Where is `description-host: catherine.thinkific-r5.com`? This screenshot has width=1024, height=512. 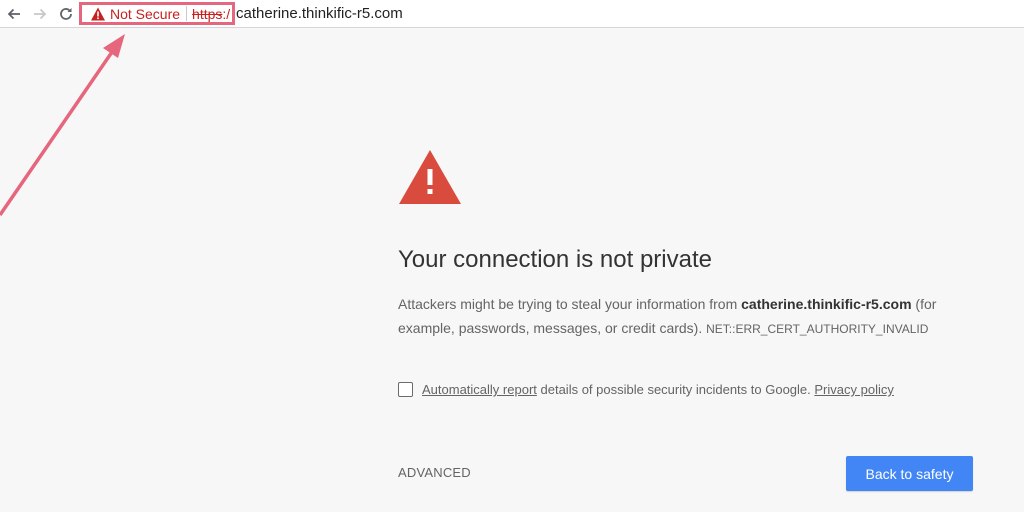 description-host: catherine.thinkific-r5.com is located at coordinates (826, 304).